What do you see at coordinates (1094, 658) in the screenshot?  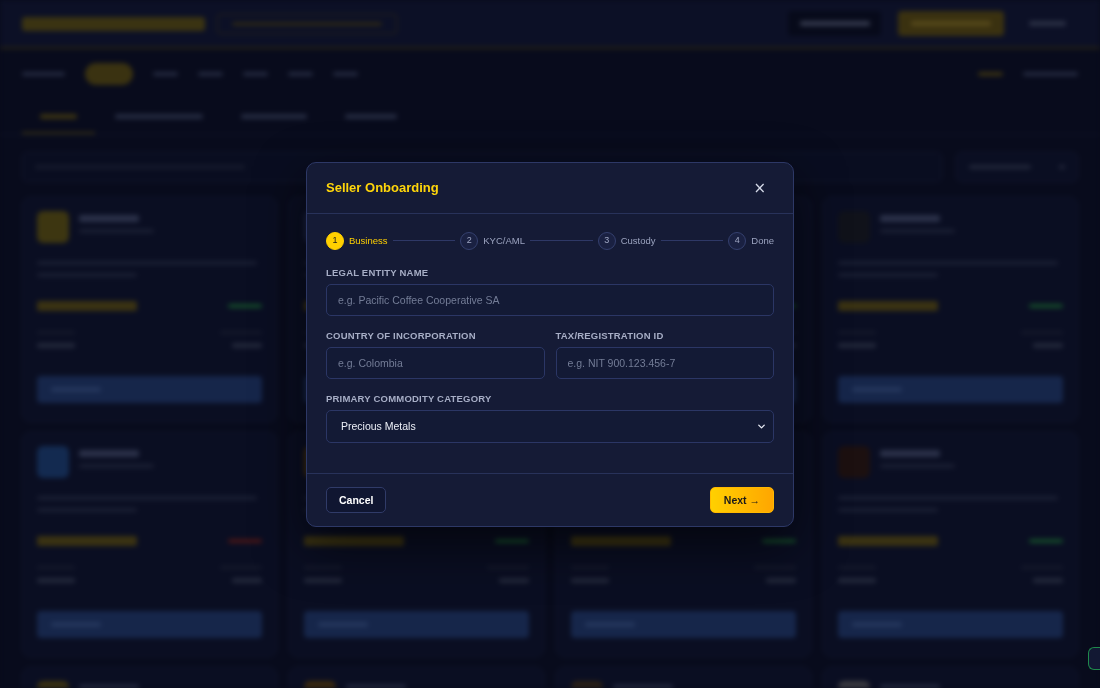 I see `floating-button` at bounding box center [1094, 658].